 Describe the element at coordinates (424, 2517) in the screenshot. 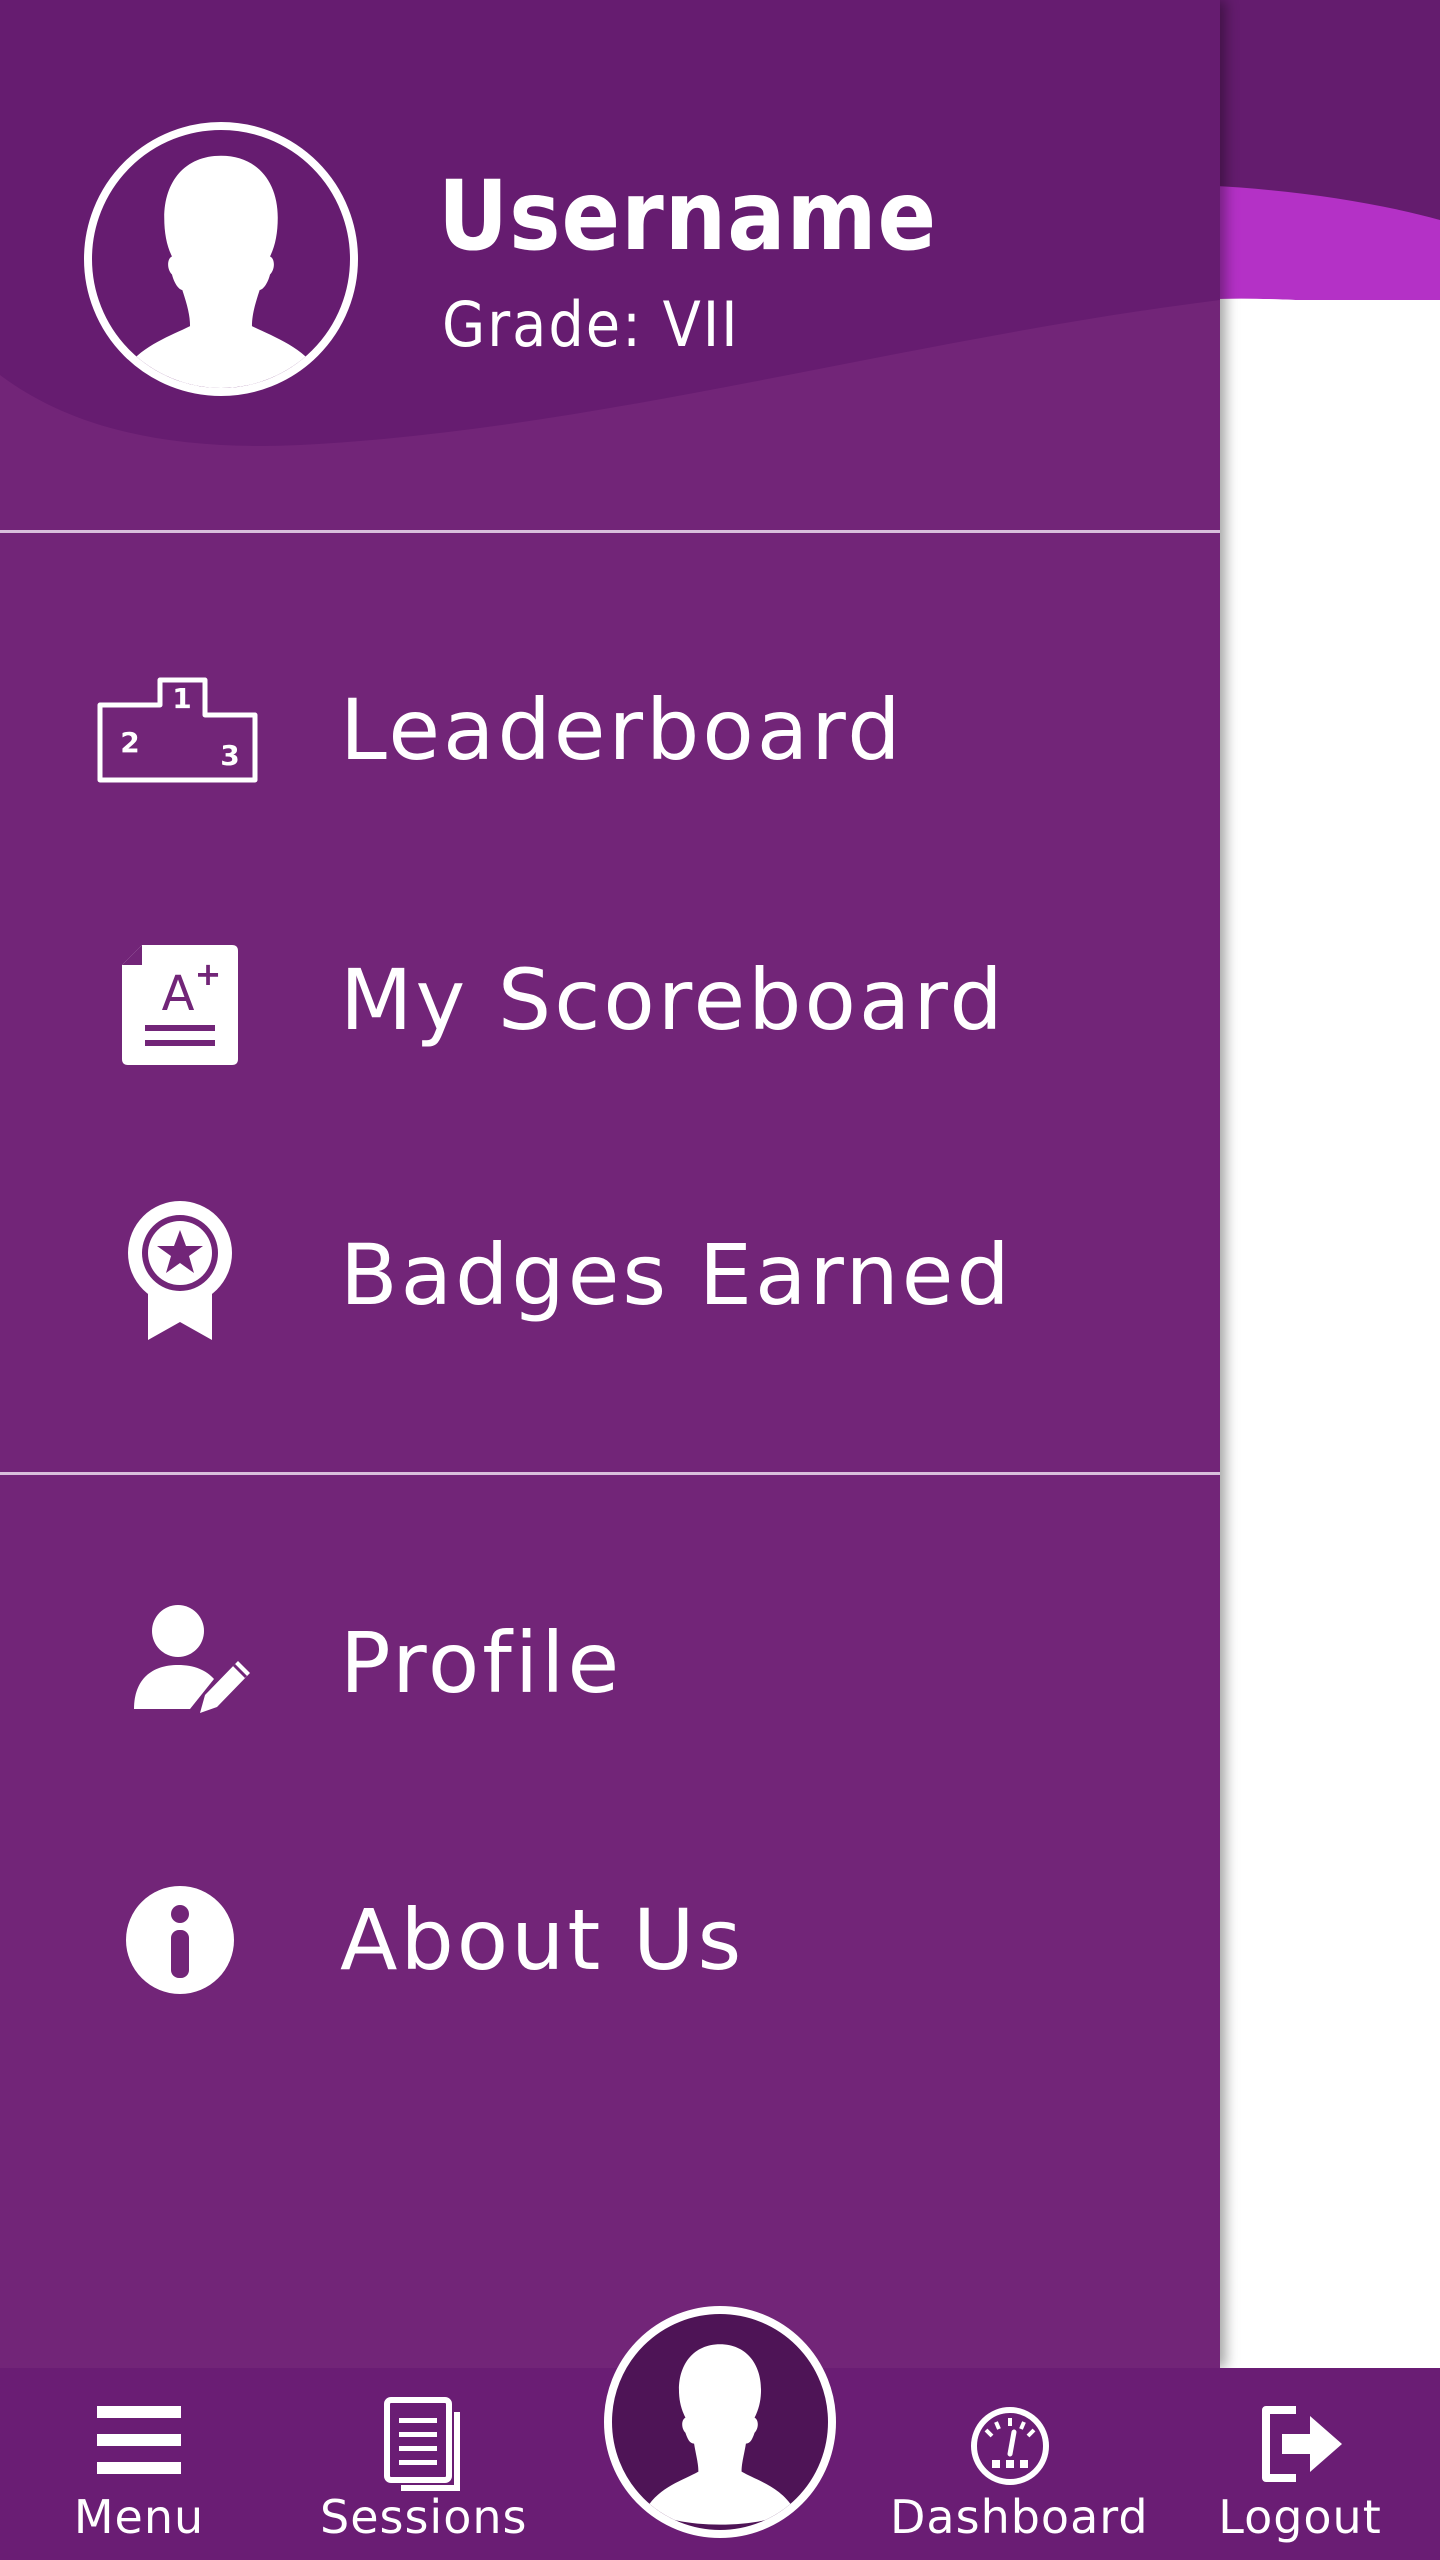

I see `nav-label: Sessions` at that location.